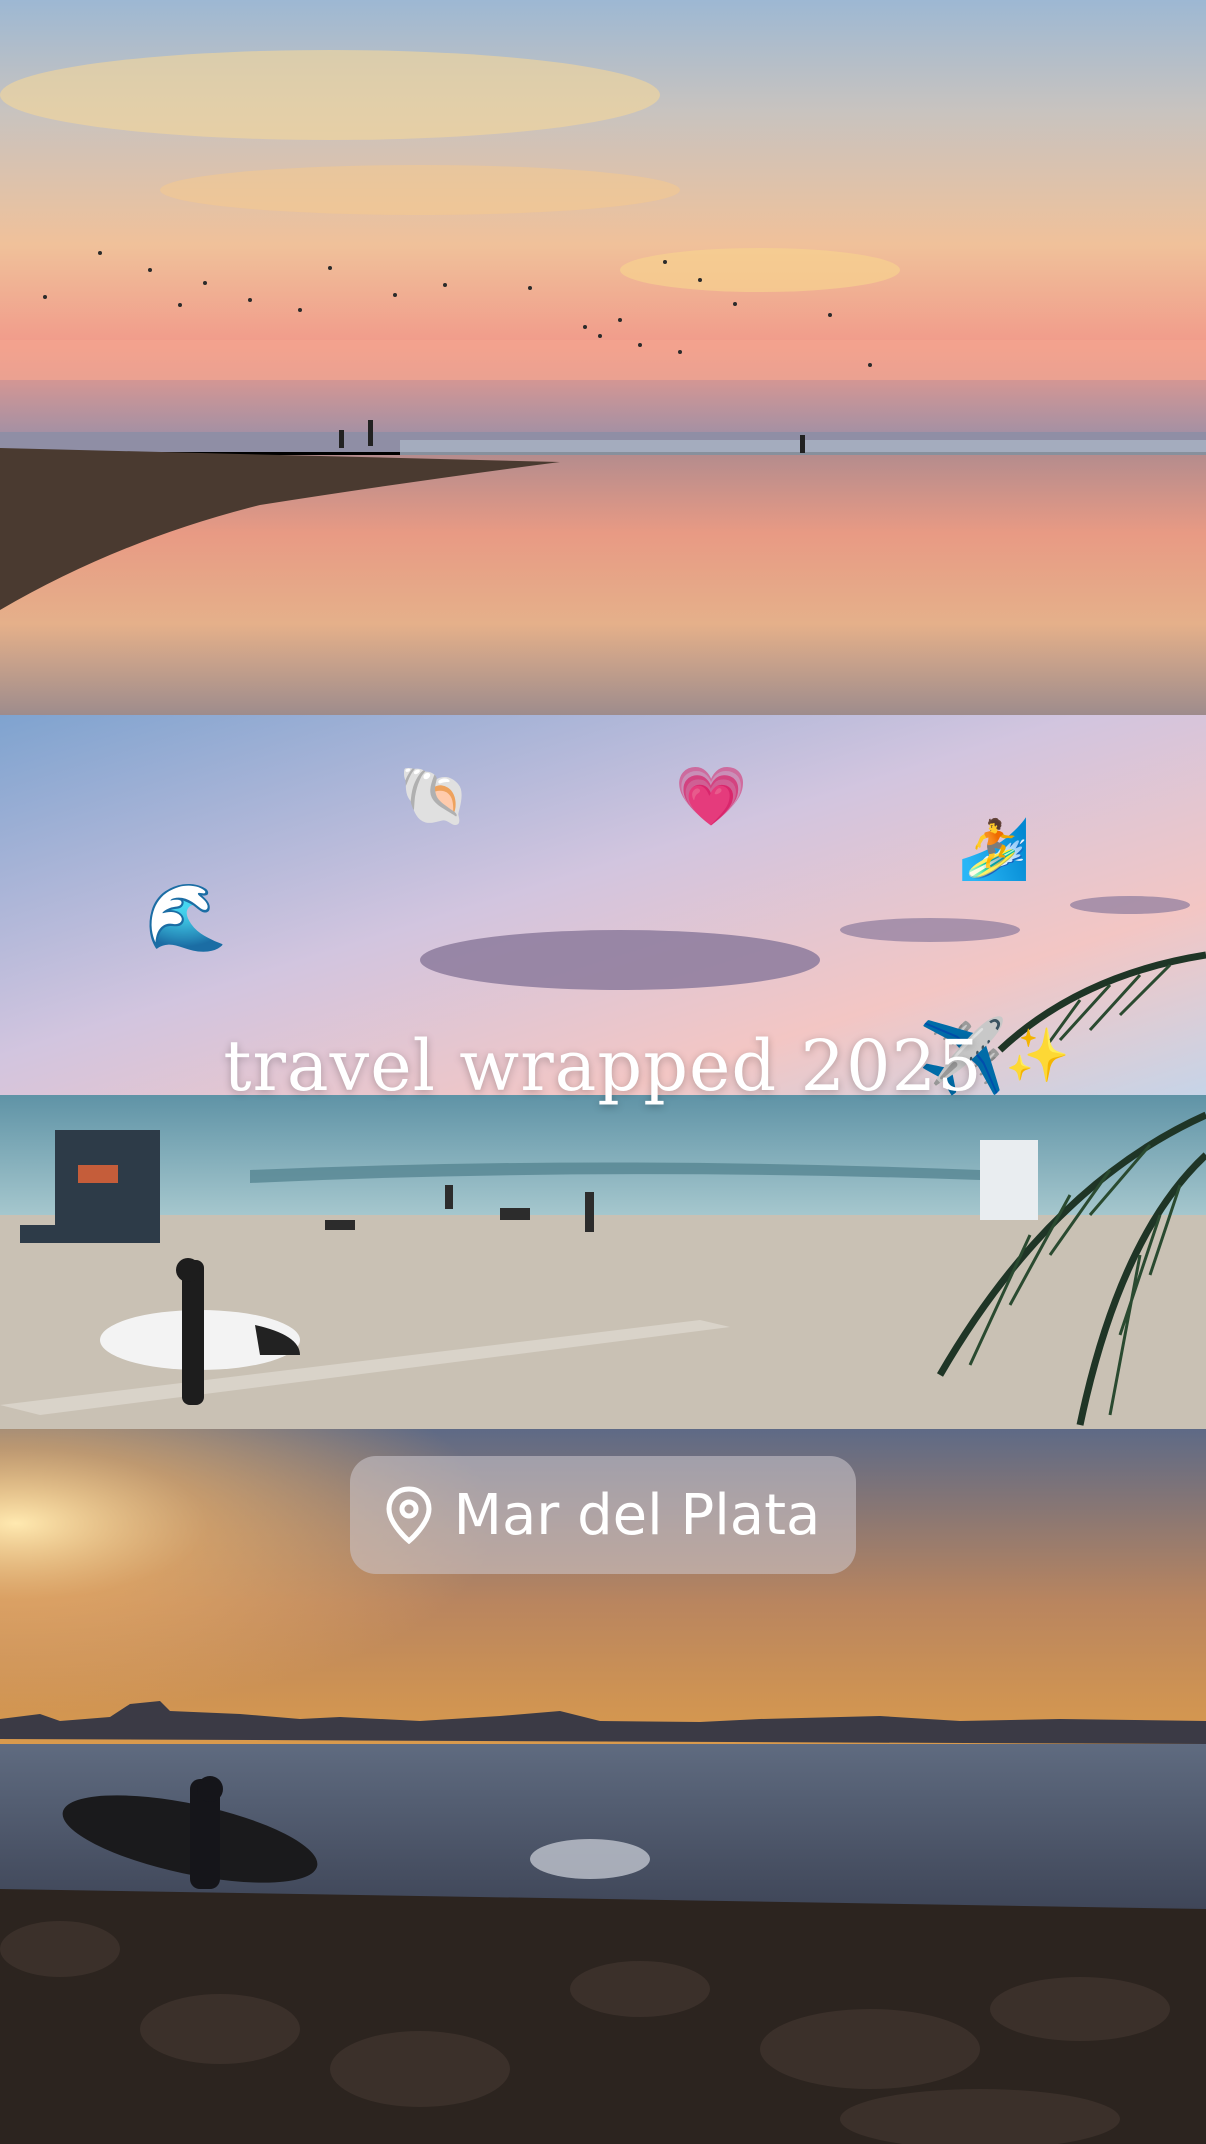 The height and width of the screenshot is (2144, 1206). I want to click on spiral-shell-icon: 🐚, so click(434, 796).